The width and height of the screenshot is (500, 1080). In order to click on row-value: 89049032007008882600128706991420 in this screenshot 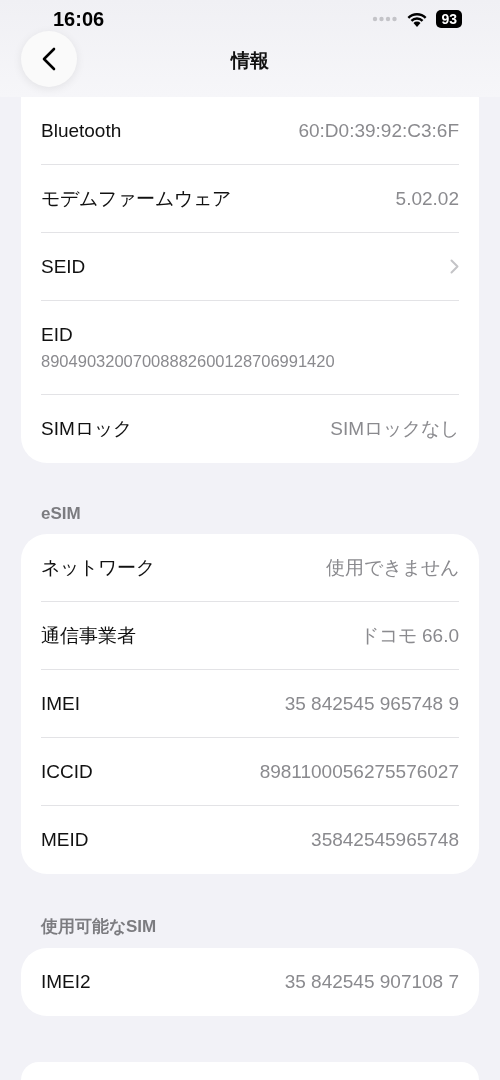, I will do `click(188, 361)`.